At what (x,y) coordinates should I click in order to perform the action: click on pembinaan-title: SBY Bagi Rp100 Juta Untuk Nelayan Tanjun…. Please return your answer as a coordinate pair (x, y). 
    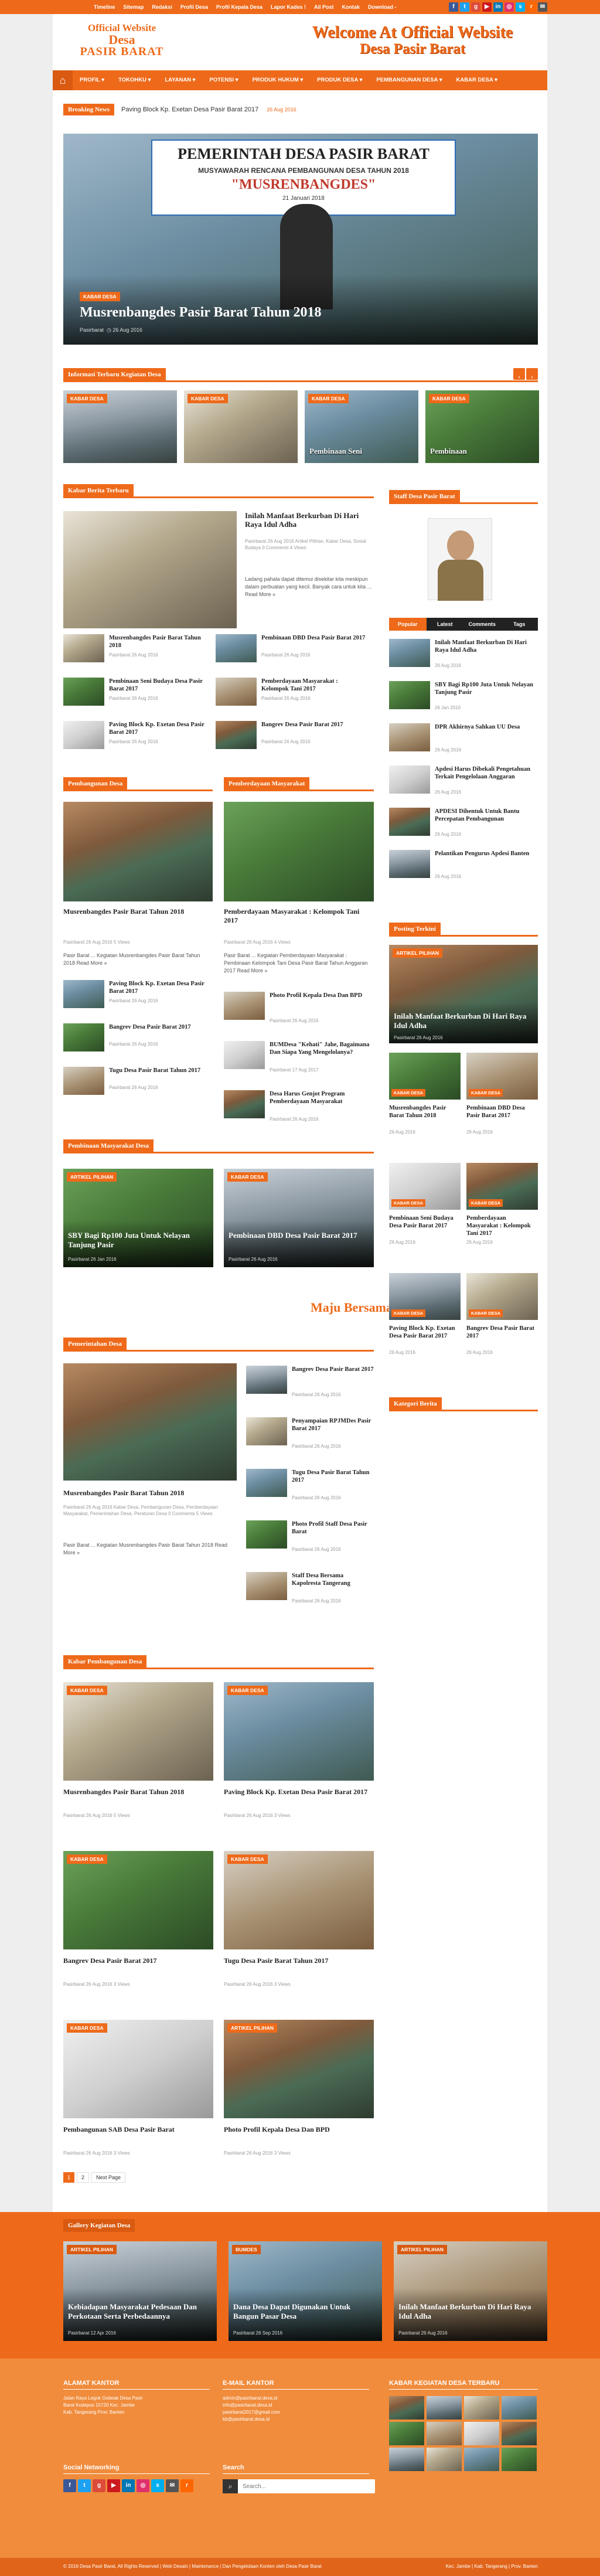
    Looking at the image, I should click on (138, 1240).